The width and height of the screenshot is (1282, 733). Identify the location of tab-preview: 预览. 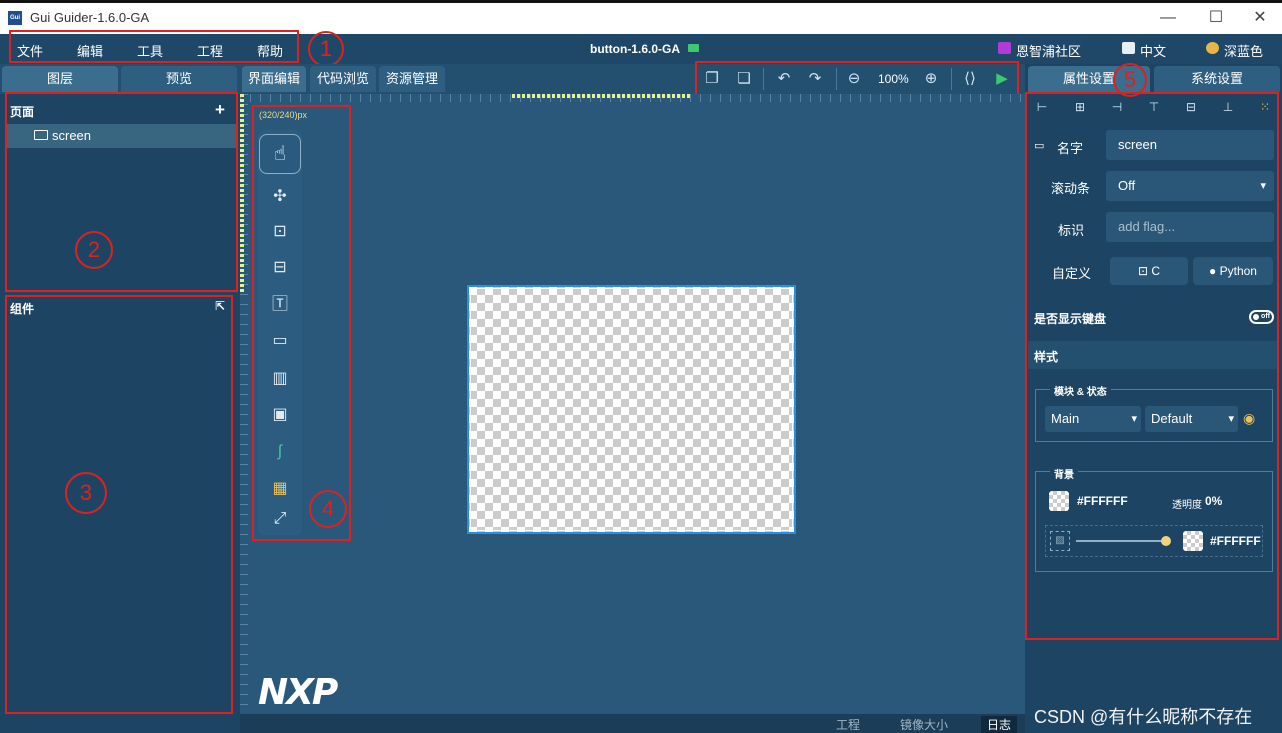
(179, 79).